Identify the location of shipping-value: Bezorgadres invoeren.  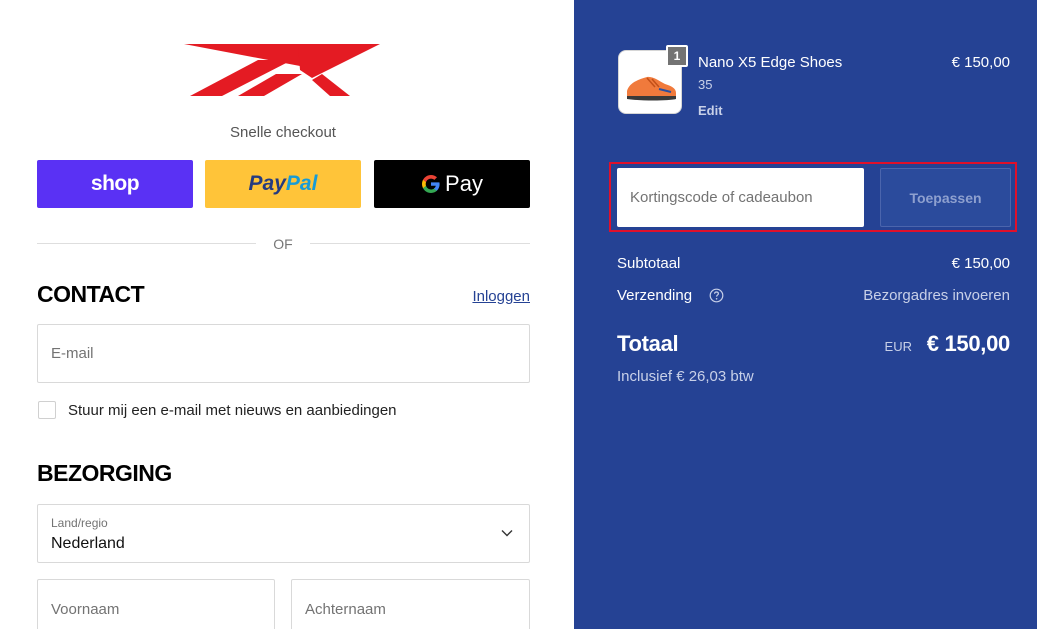
(936, 295).